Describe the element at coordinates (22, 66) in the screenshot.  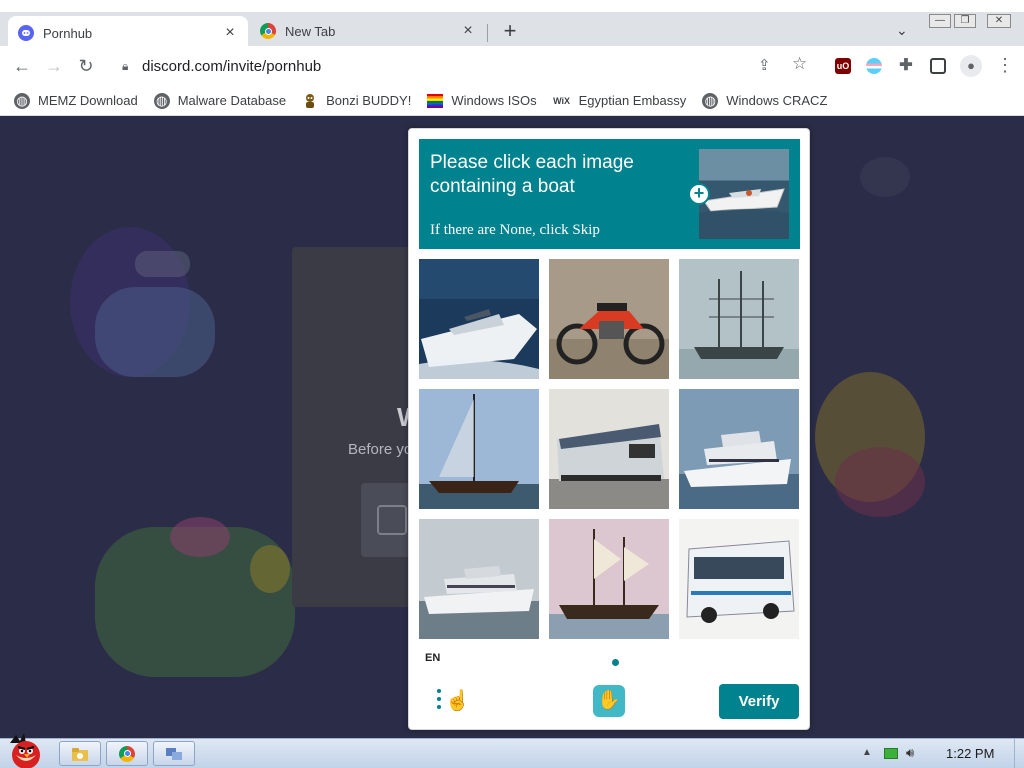
I see `back-arrow-icon: ←` at that location.